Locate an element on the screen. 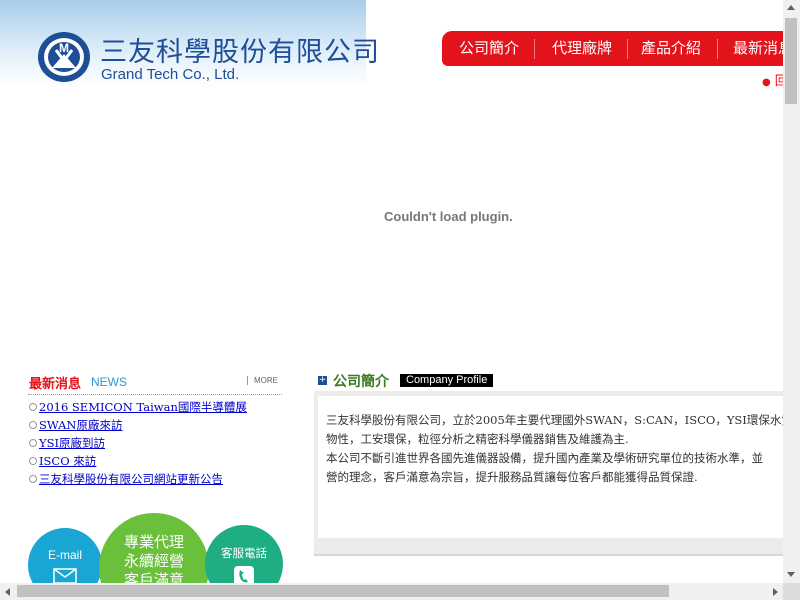 The height and width of the screenshot is (600, 800). promise-line-2: 永續經營 is located at coordinates (153, 561).